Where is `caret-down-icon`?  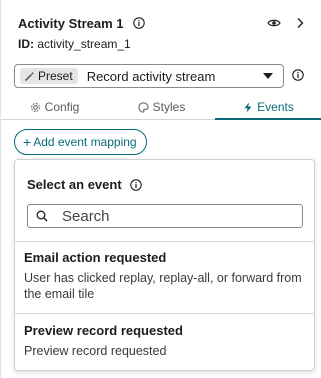 caret-down-icon is located at coordinates (268, 76).